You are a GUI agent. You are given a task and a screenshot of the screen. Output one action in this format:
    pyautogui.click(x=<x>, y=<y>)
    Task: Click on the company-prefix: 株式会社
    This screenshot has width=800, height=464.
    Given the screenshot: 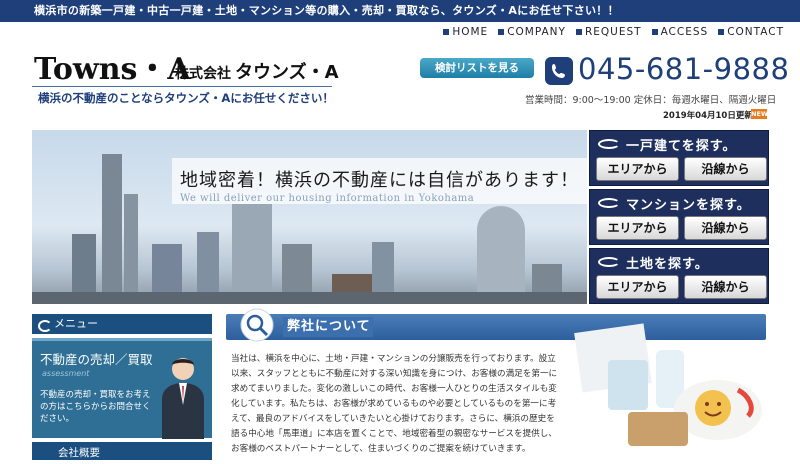 What is the action you would take?
    pyautogui.click(x=203, y=74)
    